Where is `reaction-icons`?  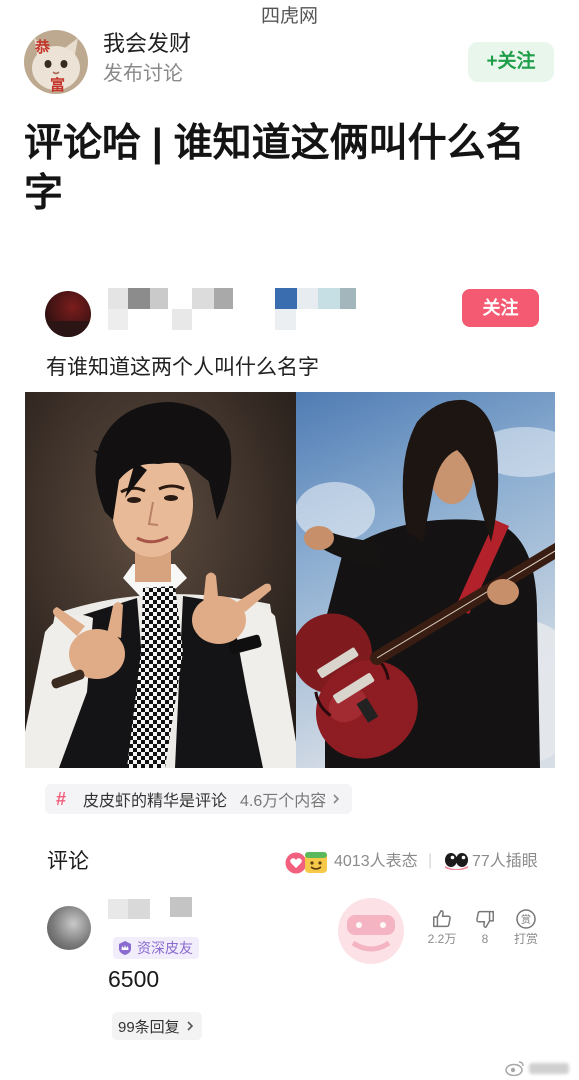
reaction-icons is located at coordinates (308, 862).